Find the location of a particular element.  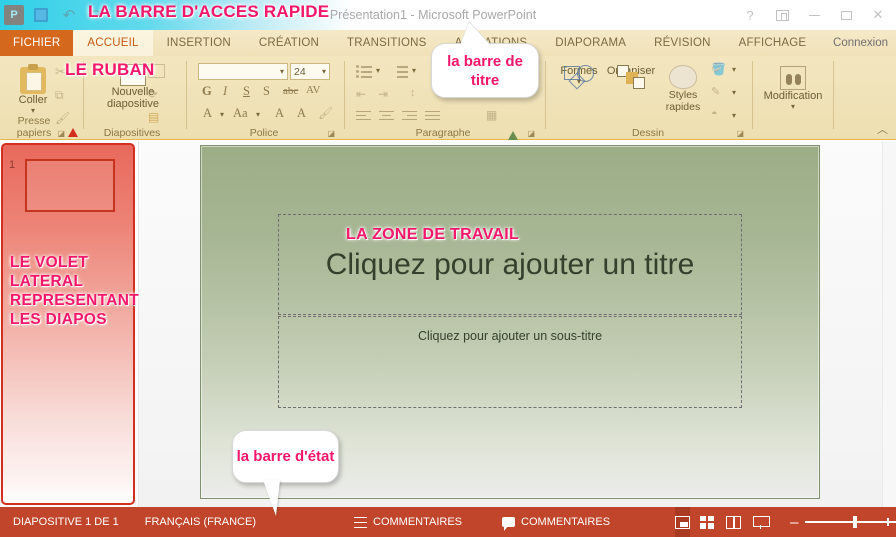

paragraph-dialog-launcher: ◪ is located at coordinates (531, 133).